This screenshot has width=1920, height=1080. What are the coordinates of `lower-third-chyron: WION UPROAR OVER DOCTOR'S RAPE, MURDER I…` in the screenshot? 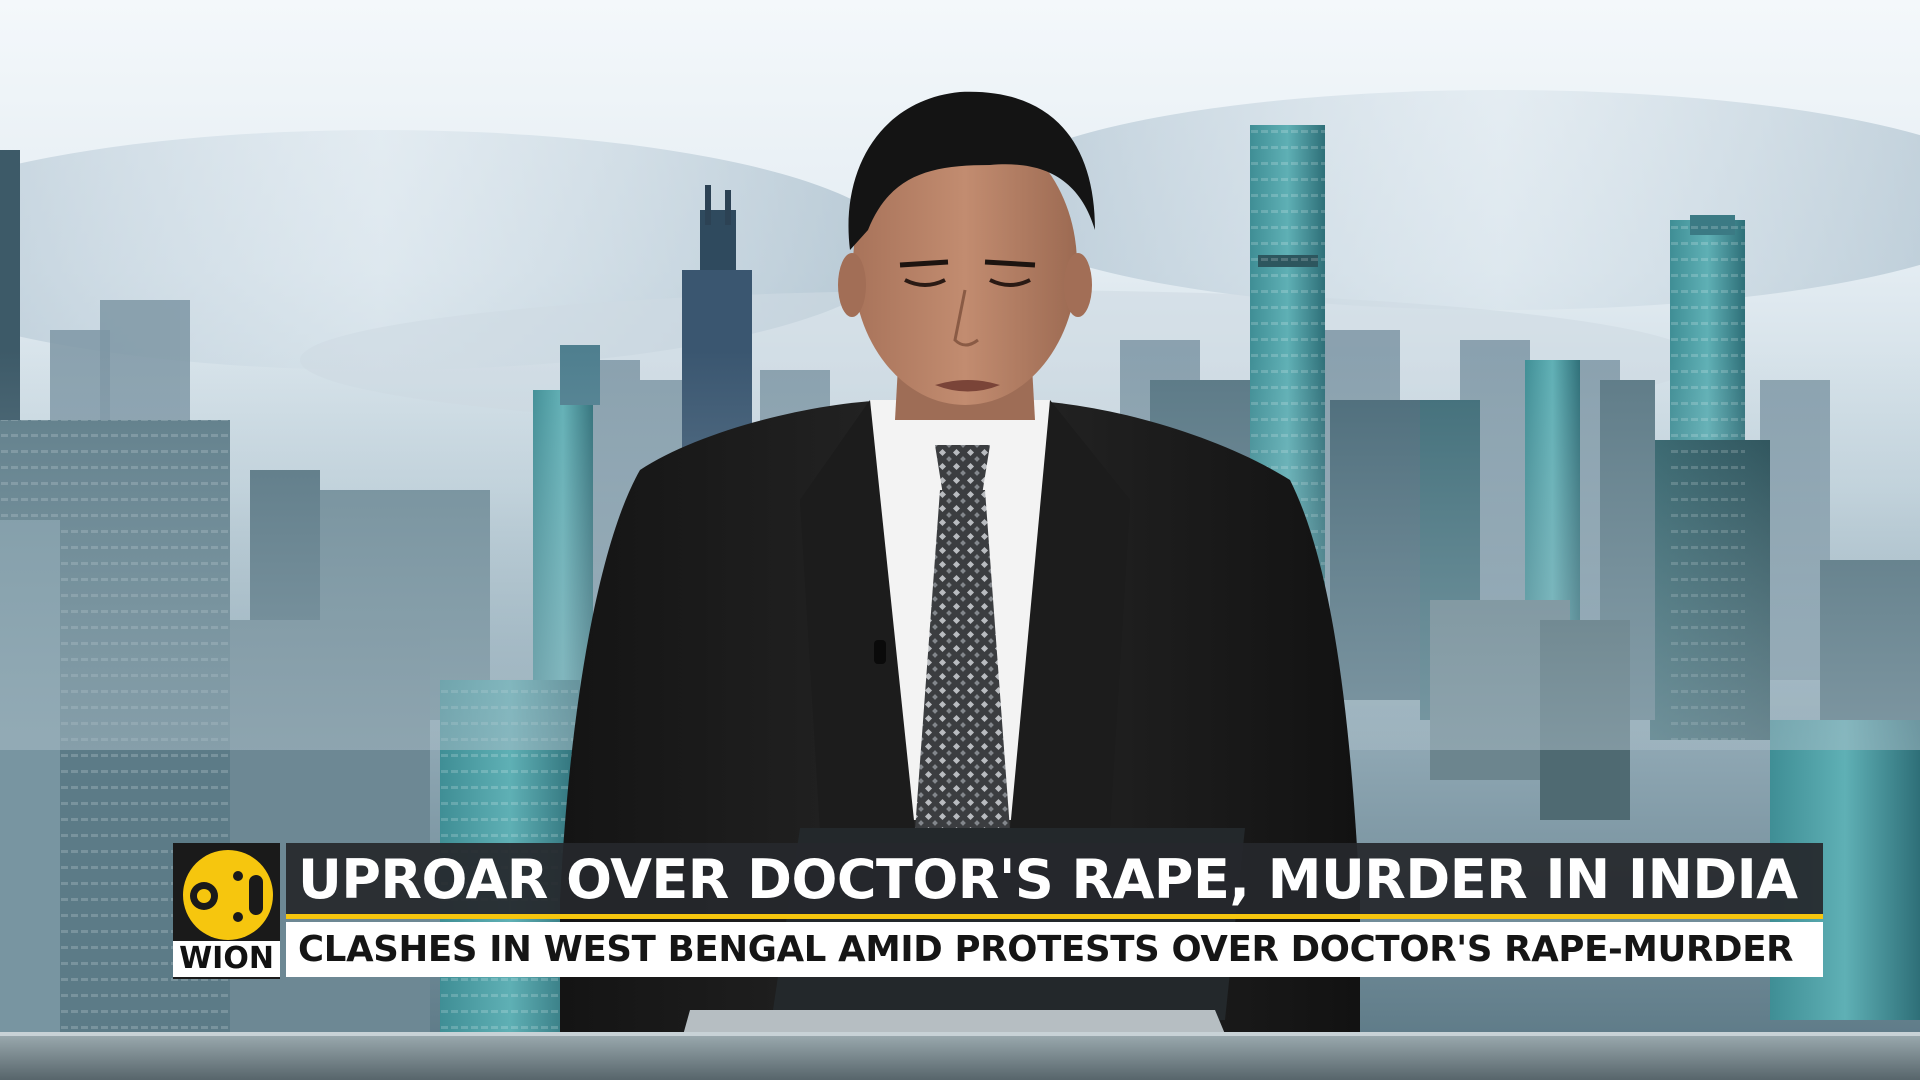 It's located at (998, 911).